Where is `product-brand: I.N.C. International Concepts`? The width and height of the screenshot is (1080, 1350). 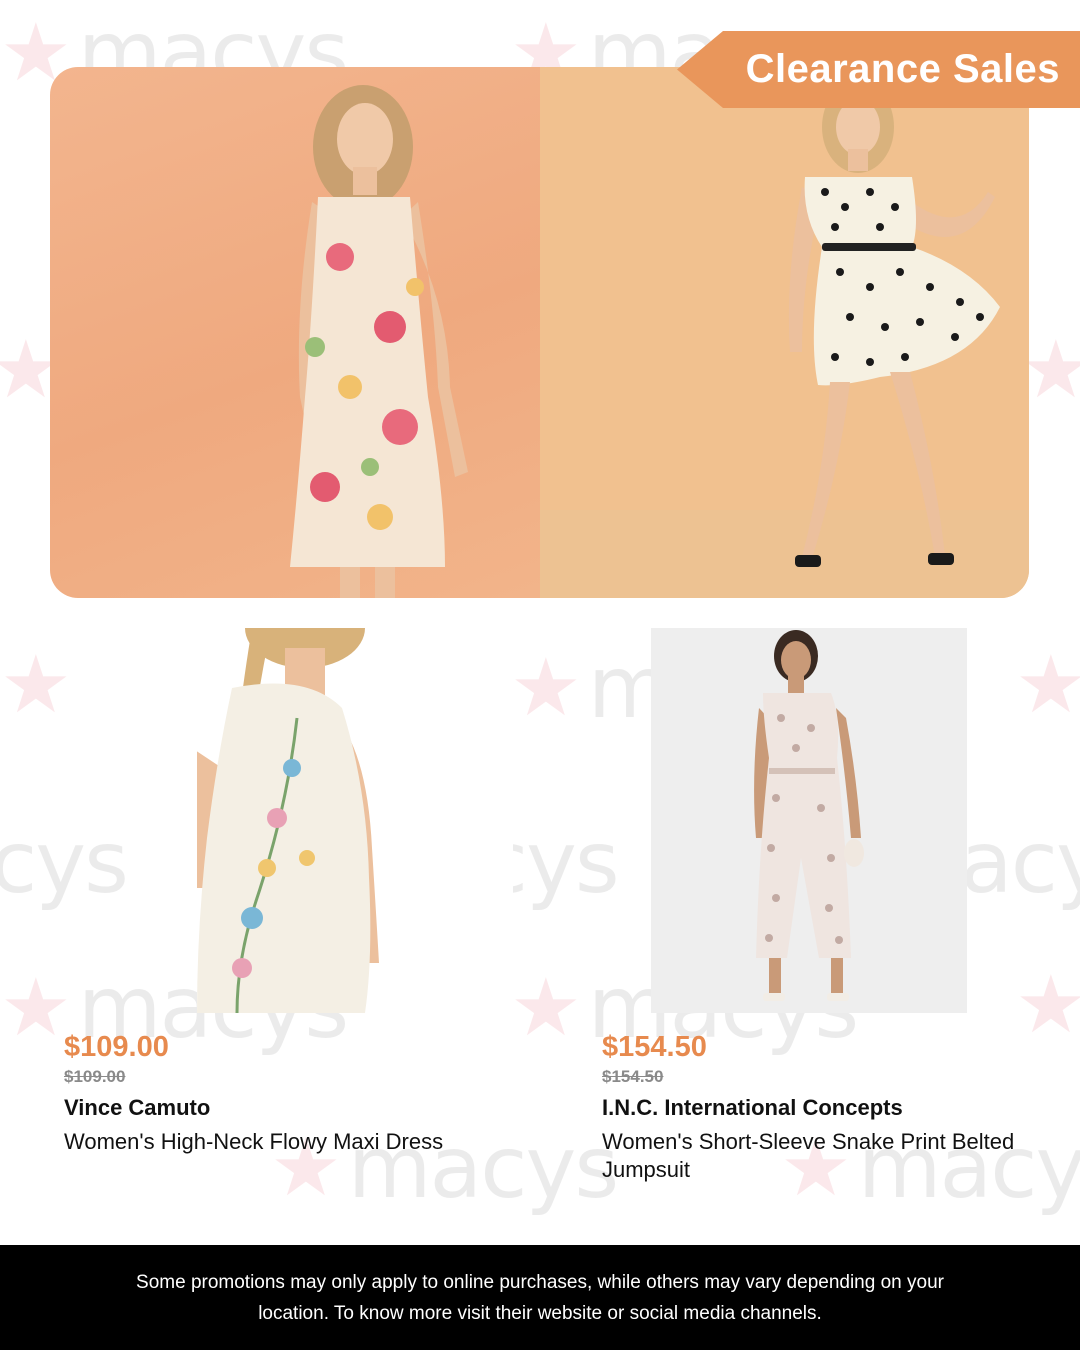 product-brand: I.N.C. International Concepts is located at coordinates (822, 1108).